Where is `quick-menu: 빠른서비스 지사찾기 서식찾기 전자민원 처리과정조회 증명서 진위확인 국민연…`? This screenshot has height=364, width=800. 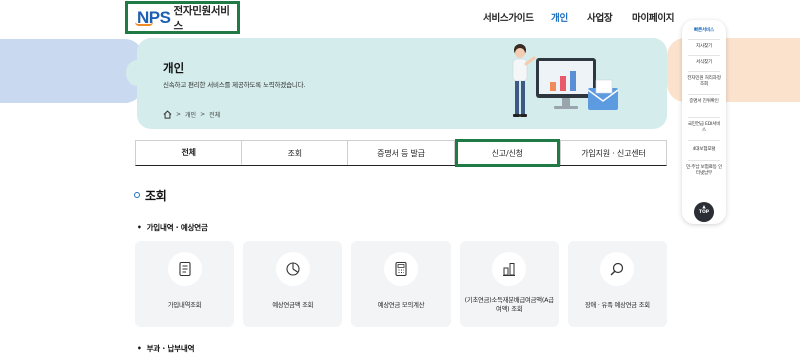
quick-menu: 빠른서비스 지사찾기 서식찾기 전자민원 처리과정조회 증명서 진위확인 국민연… is located at coordinates (704, 122).